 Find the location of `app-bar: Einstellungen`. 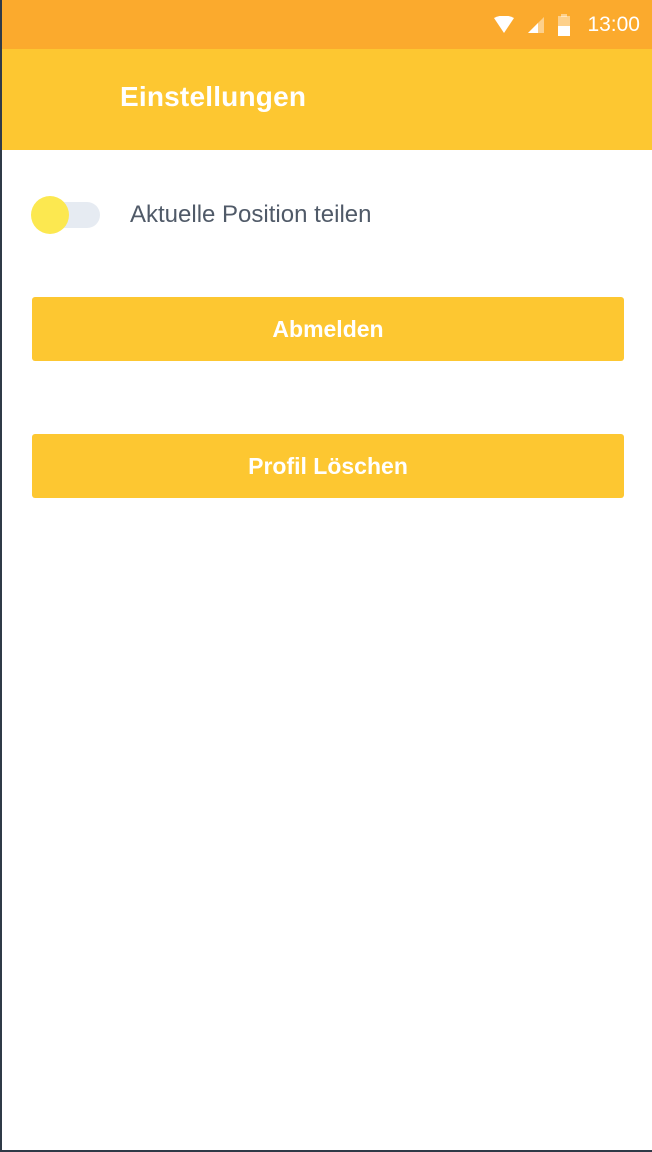

app-bar: Einstellungen is located at coordinates (327, 99).